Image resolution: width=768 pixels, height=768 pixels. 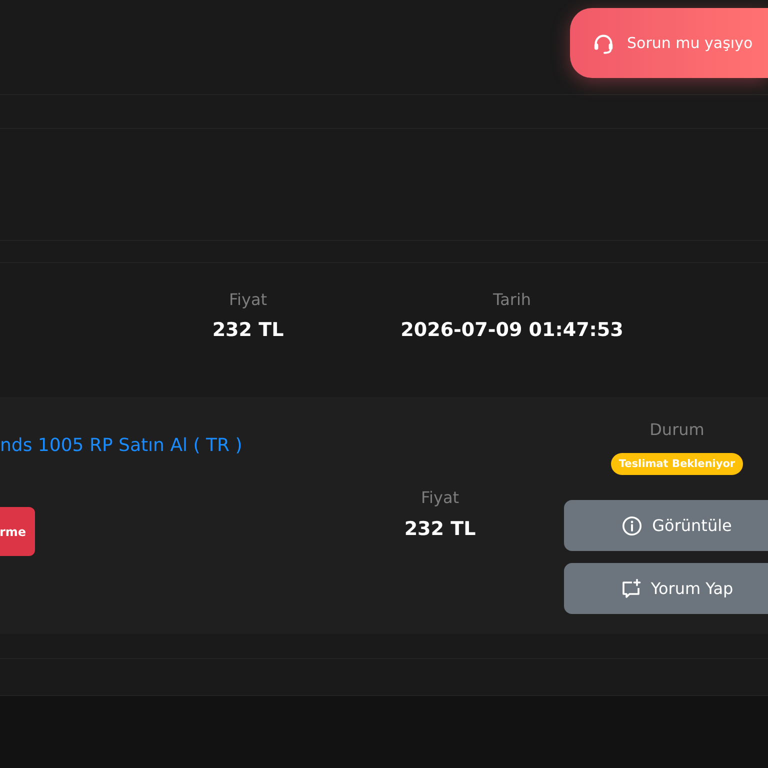 I want to click on action-button: rme, so click(x=17, y=531).